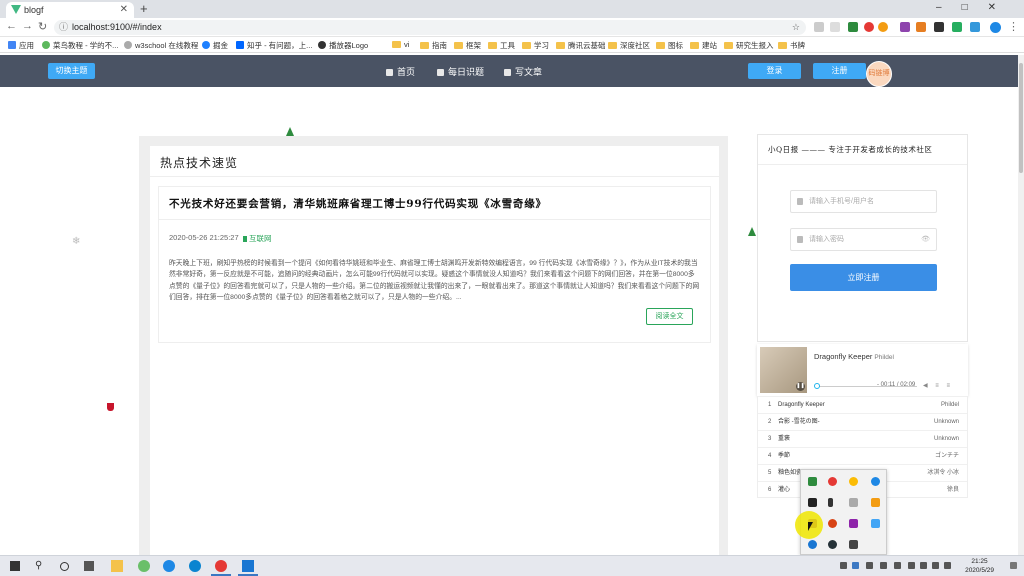 The image size is (1024, 576). What do you see at coordinates (1013, 565) in the screenshot?
I see `notification-icon` at bounding box center [1013, 565].